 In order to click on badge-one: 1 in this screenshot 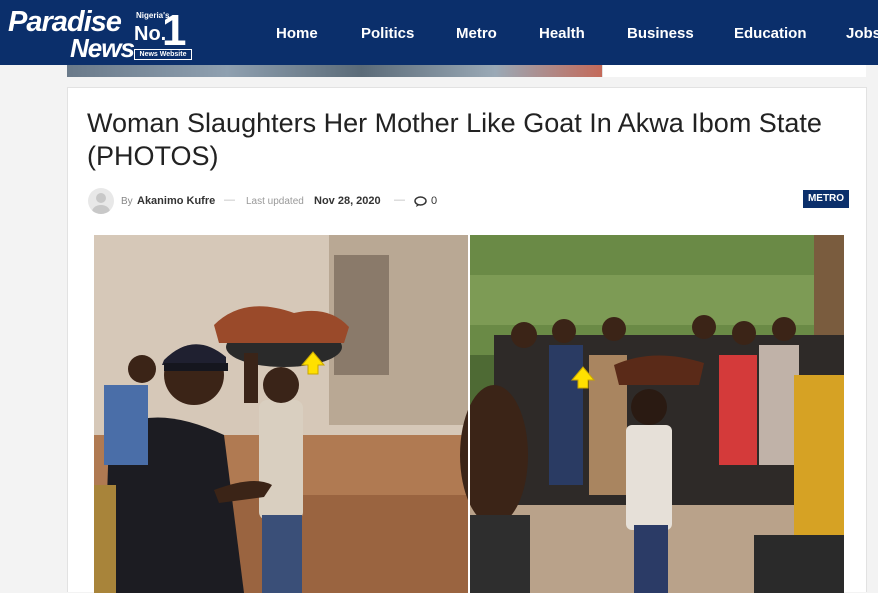, I will do `click(174, 30)`.